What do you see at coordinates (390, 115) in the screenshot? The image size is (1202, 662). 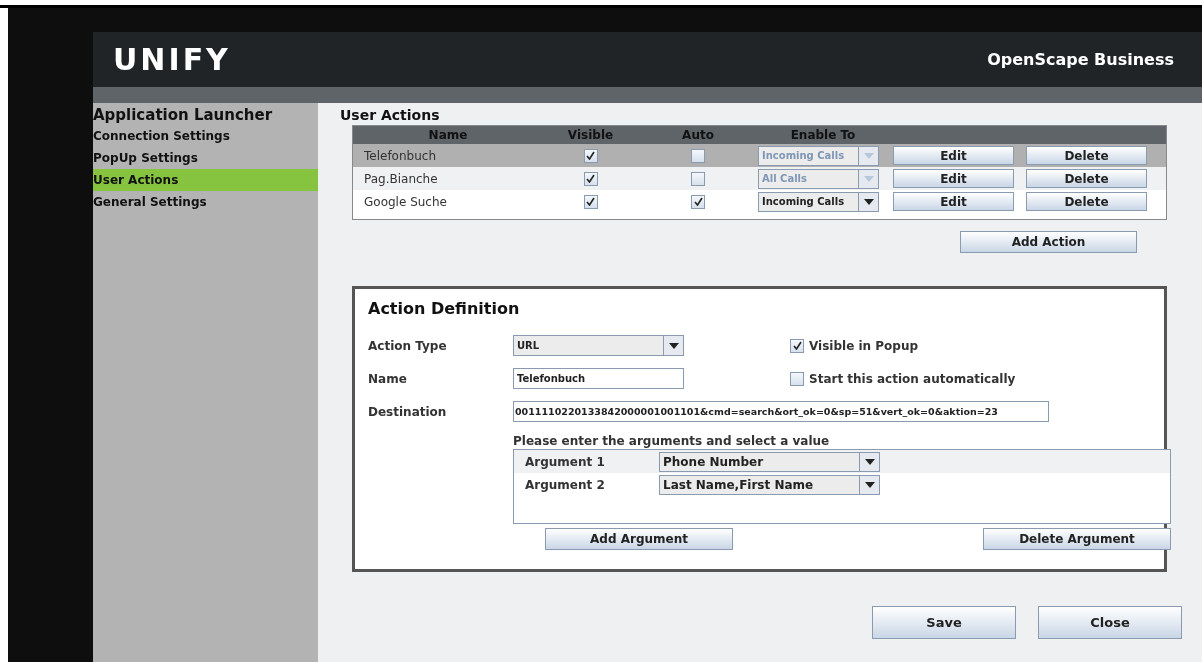 I see `section-title: User Actions` at bounding box center [390, 115].